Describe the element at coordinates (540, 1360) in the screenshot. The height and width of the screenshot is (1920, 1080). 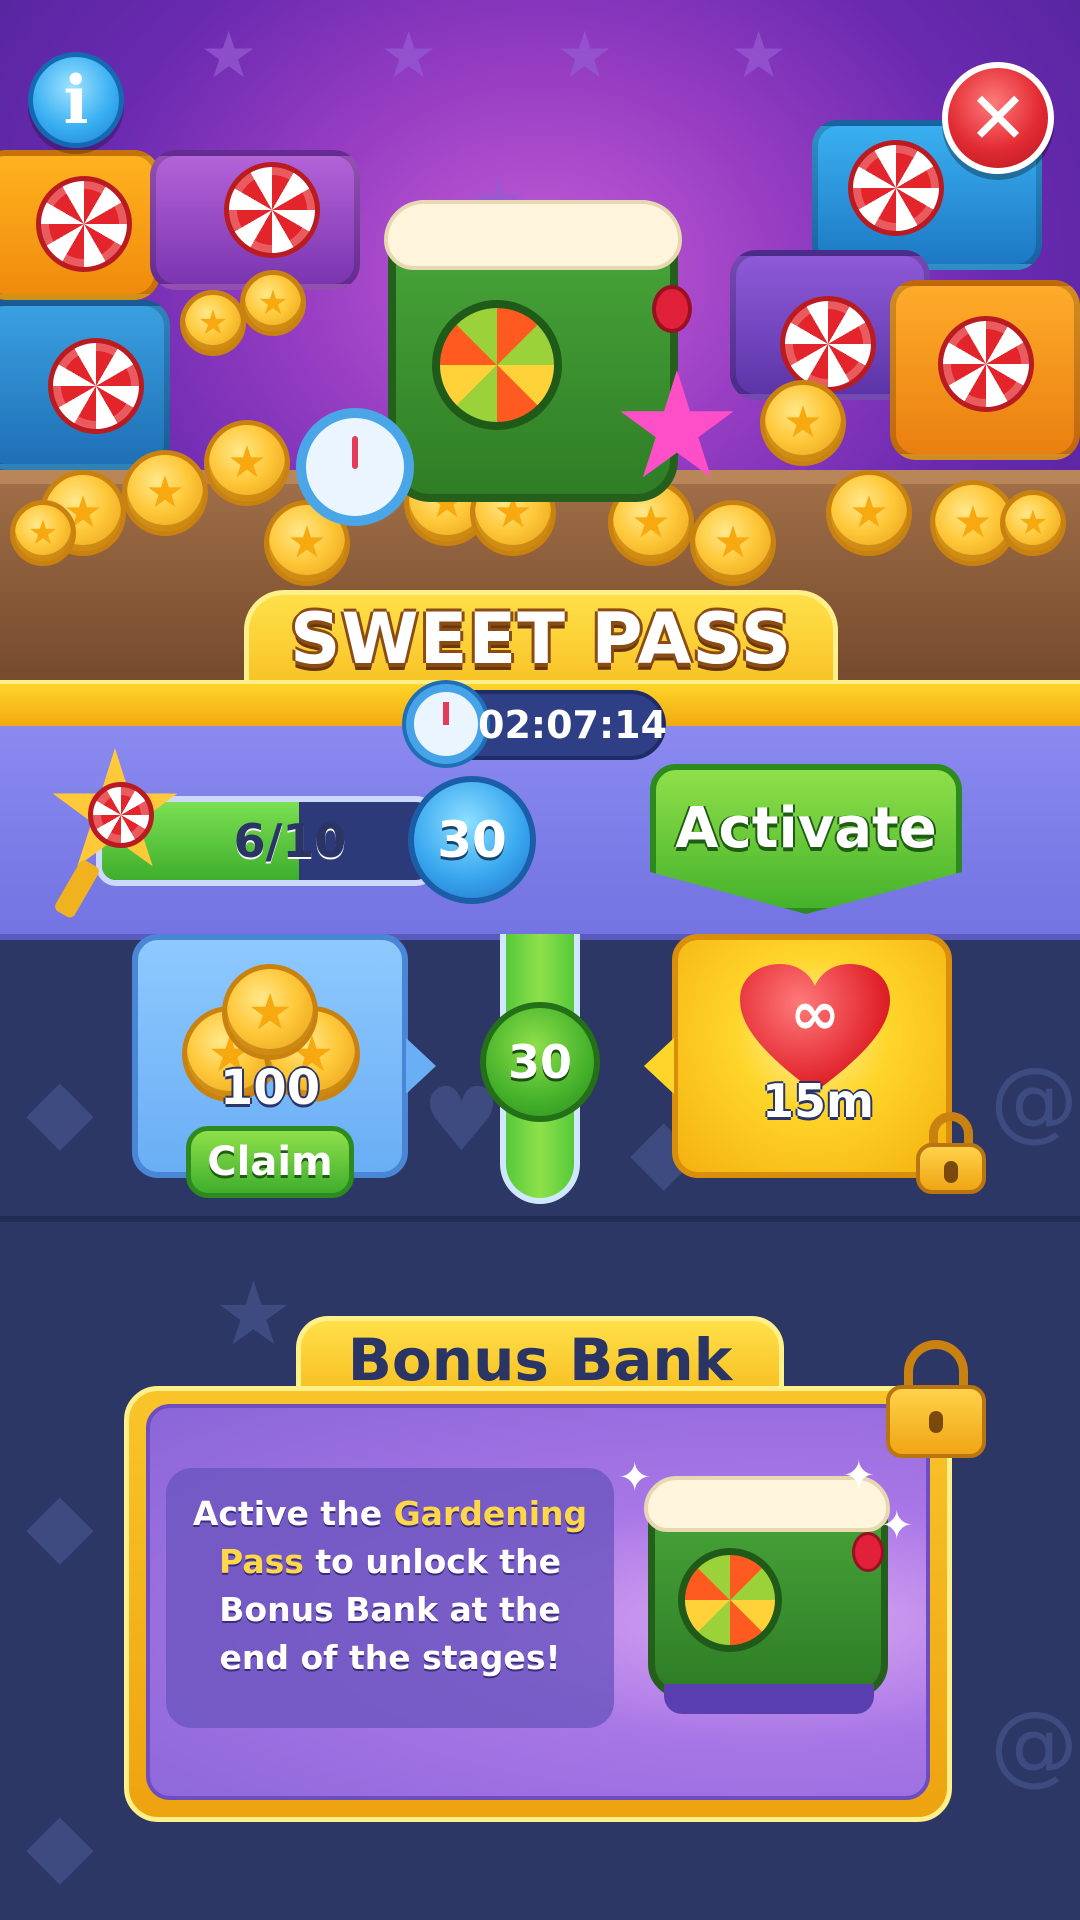
I see `bonus-bank-title: Bonus Bank` at that location.